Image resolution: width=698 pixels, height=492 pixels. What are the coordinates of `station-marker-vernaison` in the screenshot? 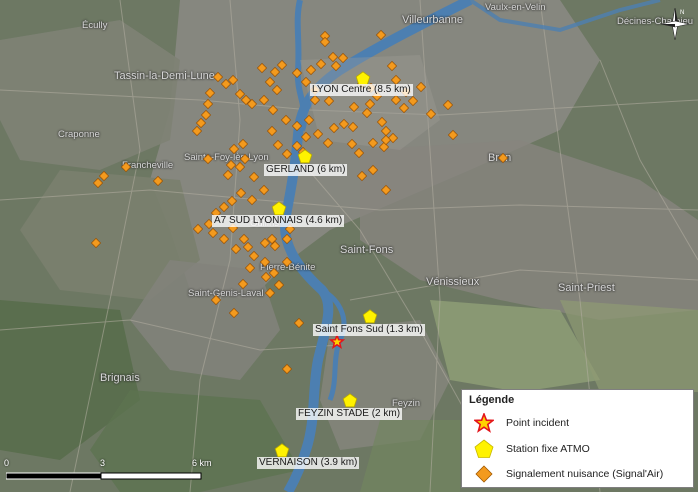 It's located at (282, 450).